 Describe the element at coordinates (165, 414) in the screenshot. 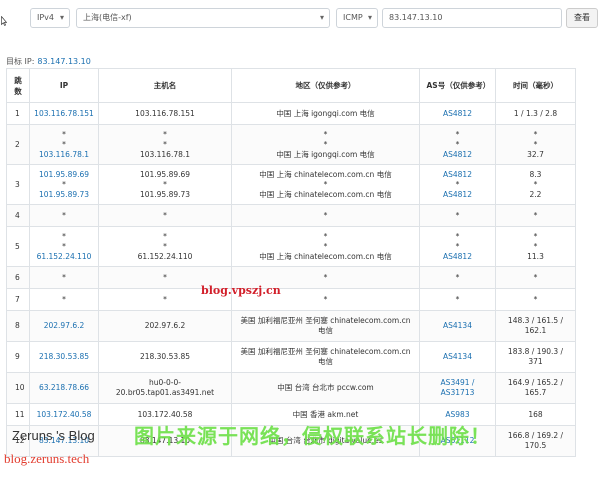

I see `cell-text: 103.172.40.58` at that location.